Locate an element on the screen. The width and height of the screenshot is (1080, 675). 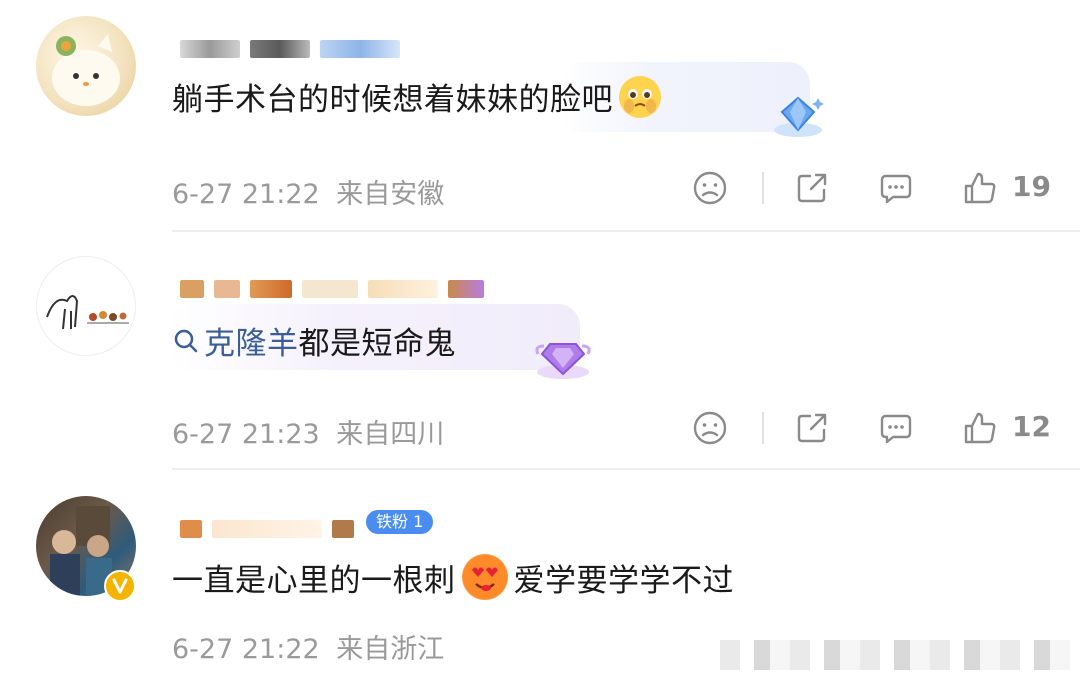
comment-meta: 6-27 21:22 来自浙江 is located at coordinates (308, 646).